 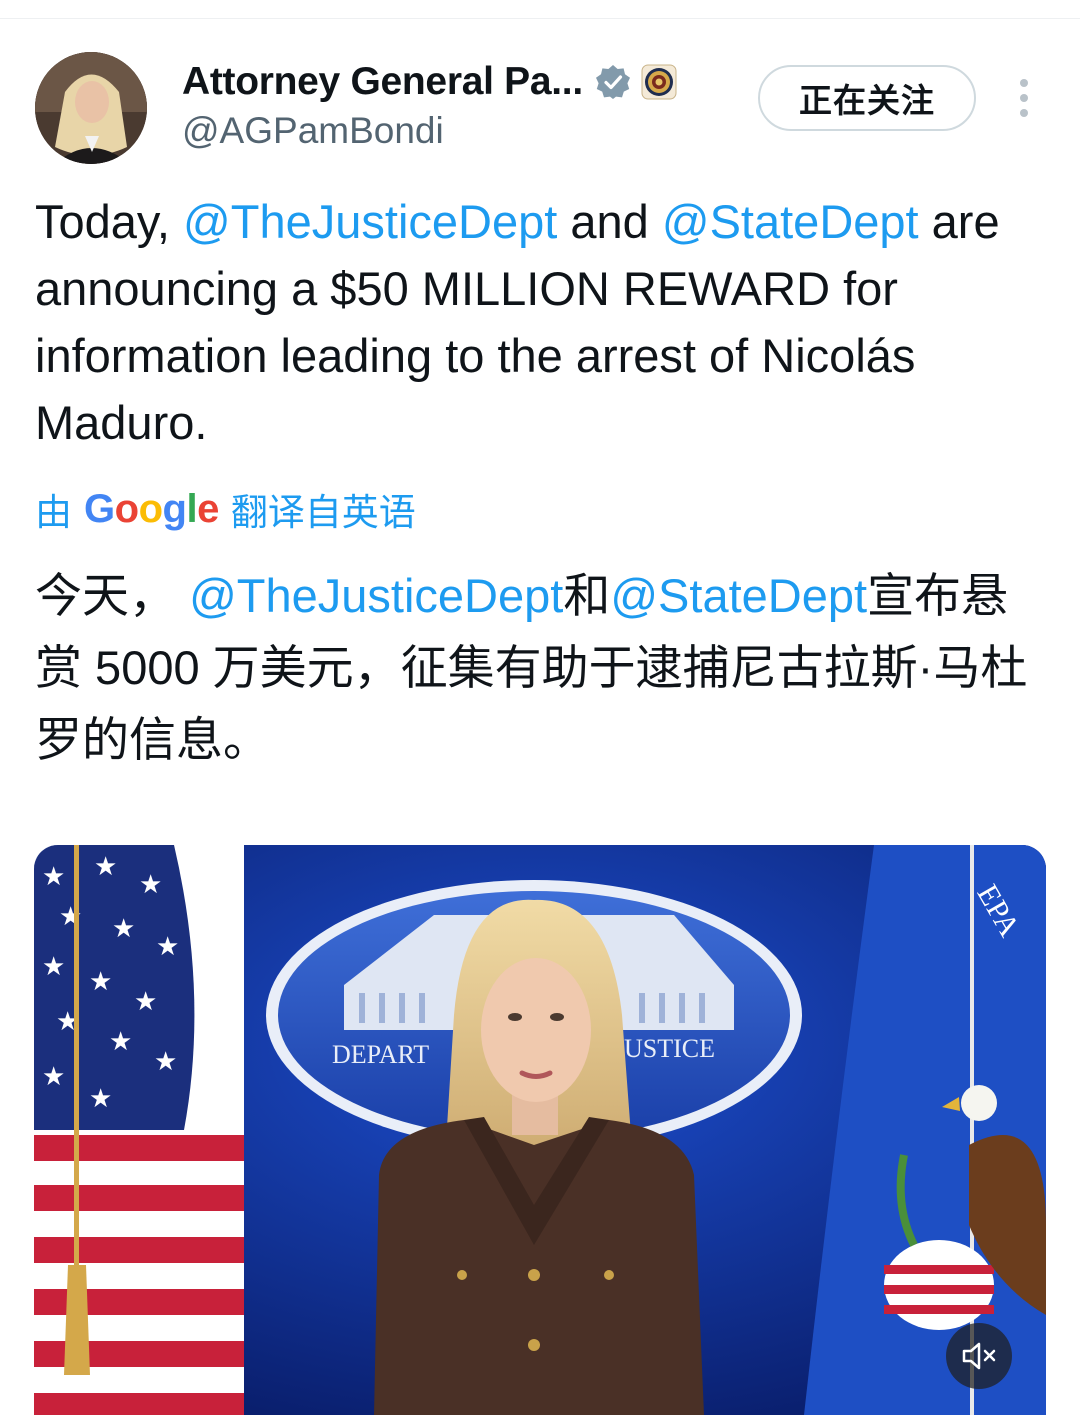 I want to click on avatar-photo, so click(x=91, y=108).